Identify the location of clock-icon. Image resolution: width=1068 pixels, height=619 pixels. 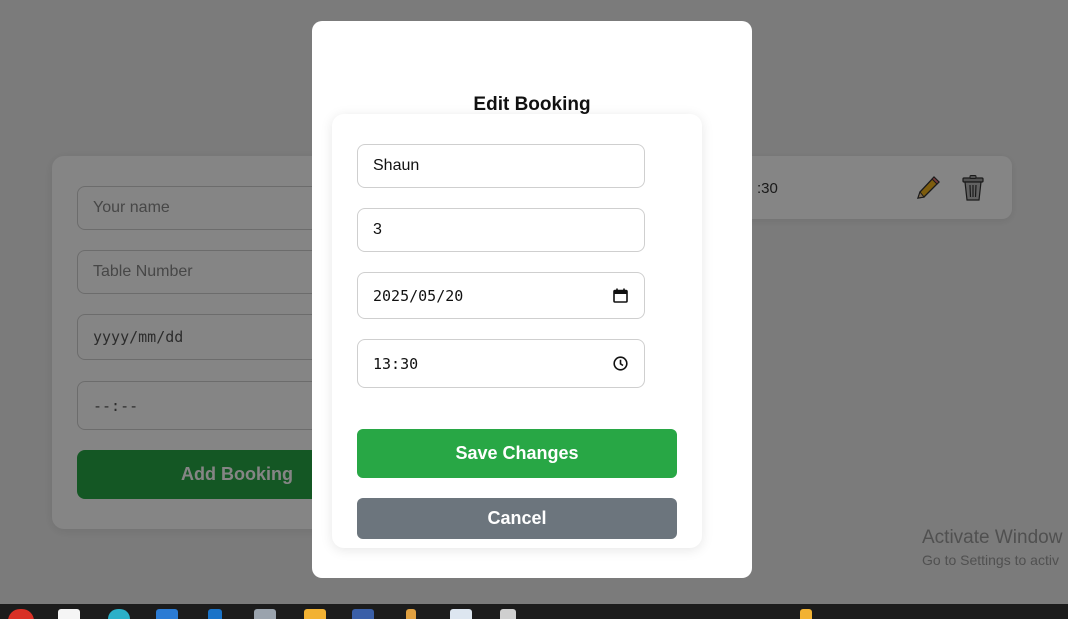
(620, 363).